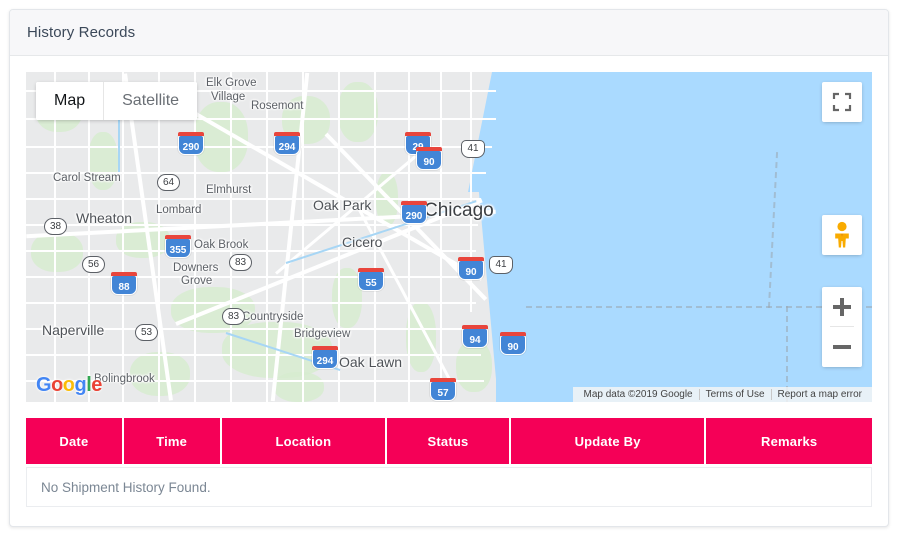  Describe the element at coordinates (44, 385) in the screenshot. I see `google-logo-letter: G` at that location.